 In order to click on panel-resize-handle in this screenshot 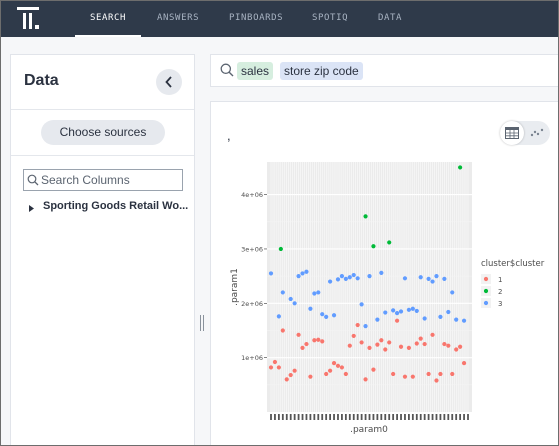, I will do `click(202, 323)`.